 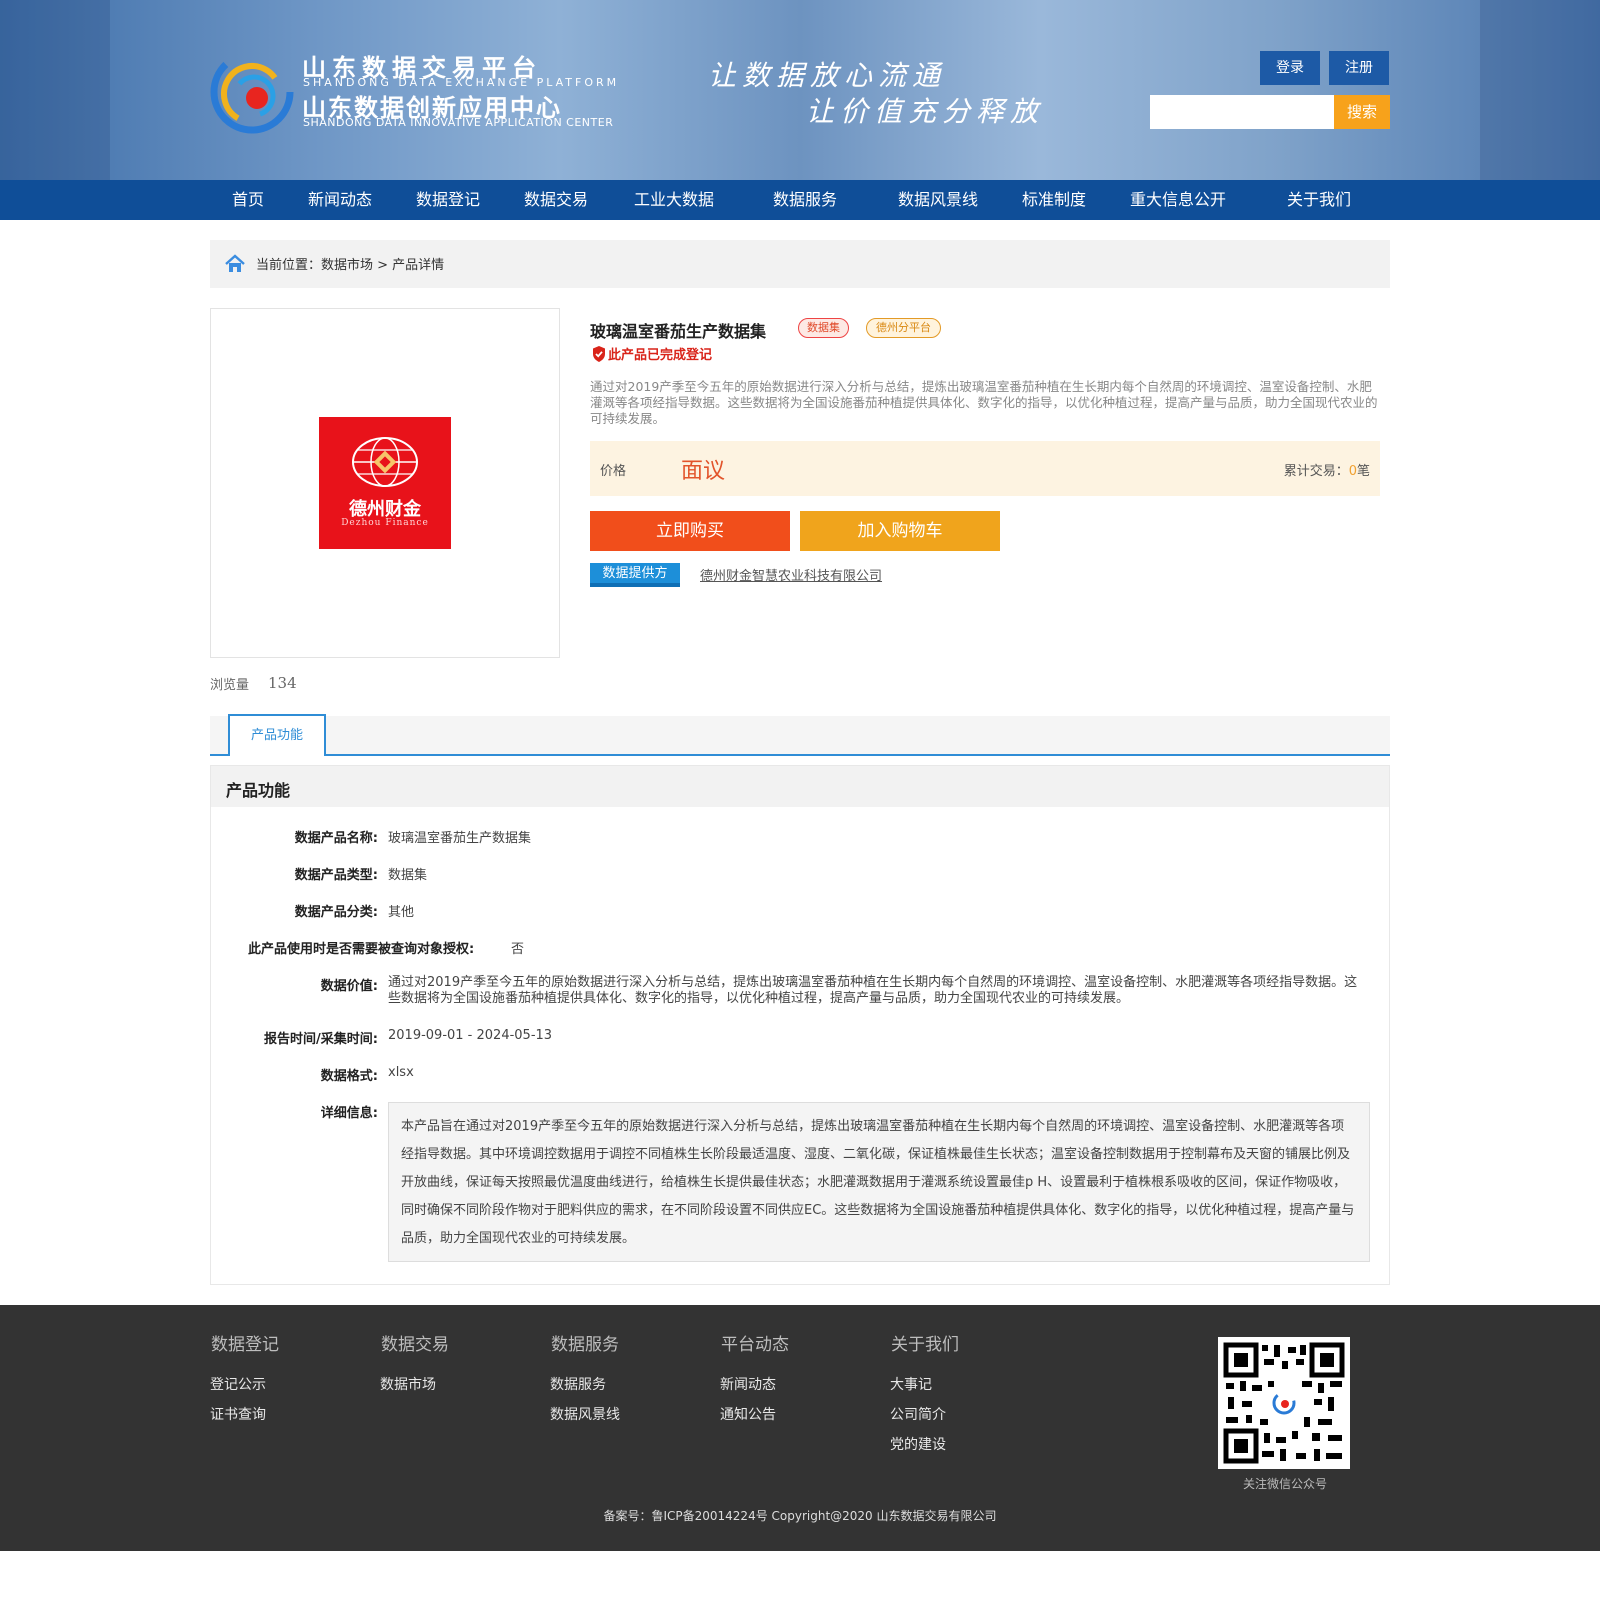 What do you see at coordinates (903, 328) in the screenshot?
I see `platform-badge: 德州分平台` at bounding box center [903, 328].